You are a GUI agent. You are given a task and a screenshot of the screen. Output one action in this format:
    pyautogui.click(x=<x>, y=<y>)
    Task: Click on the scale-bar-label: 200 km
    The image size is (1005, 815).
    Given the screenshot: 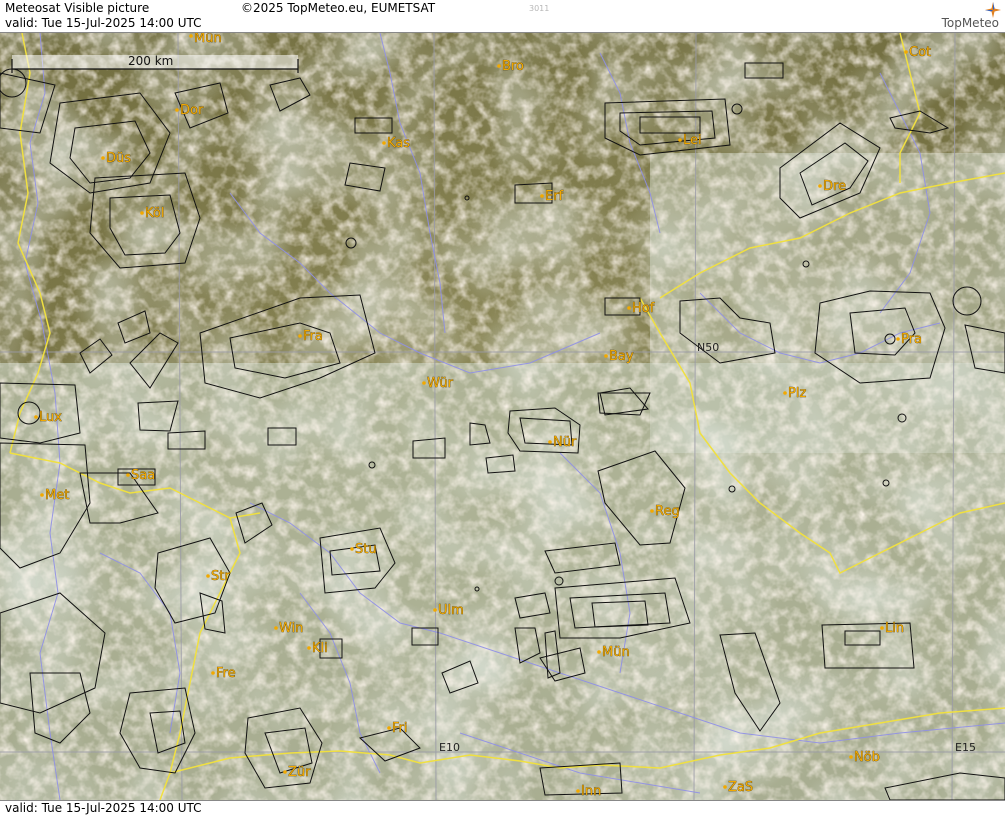 What is the action you would take?
    pyautogui.click(x=150, y=61)
    